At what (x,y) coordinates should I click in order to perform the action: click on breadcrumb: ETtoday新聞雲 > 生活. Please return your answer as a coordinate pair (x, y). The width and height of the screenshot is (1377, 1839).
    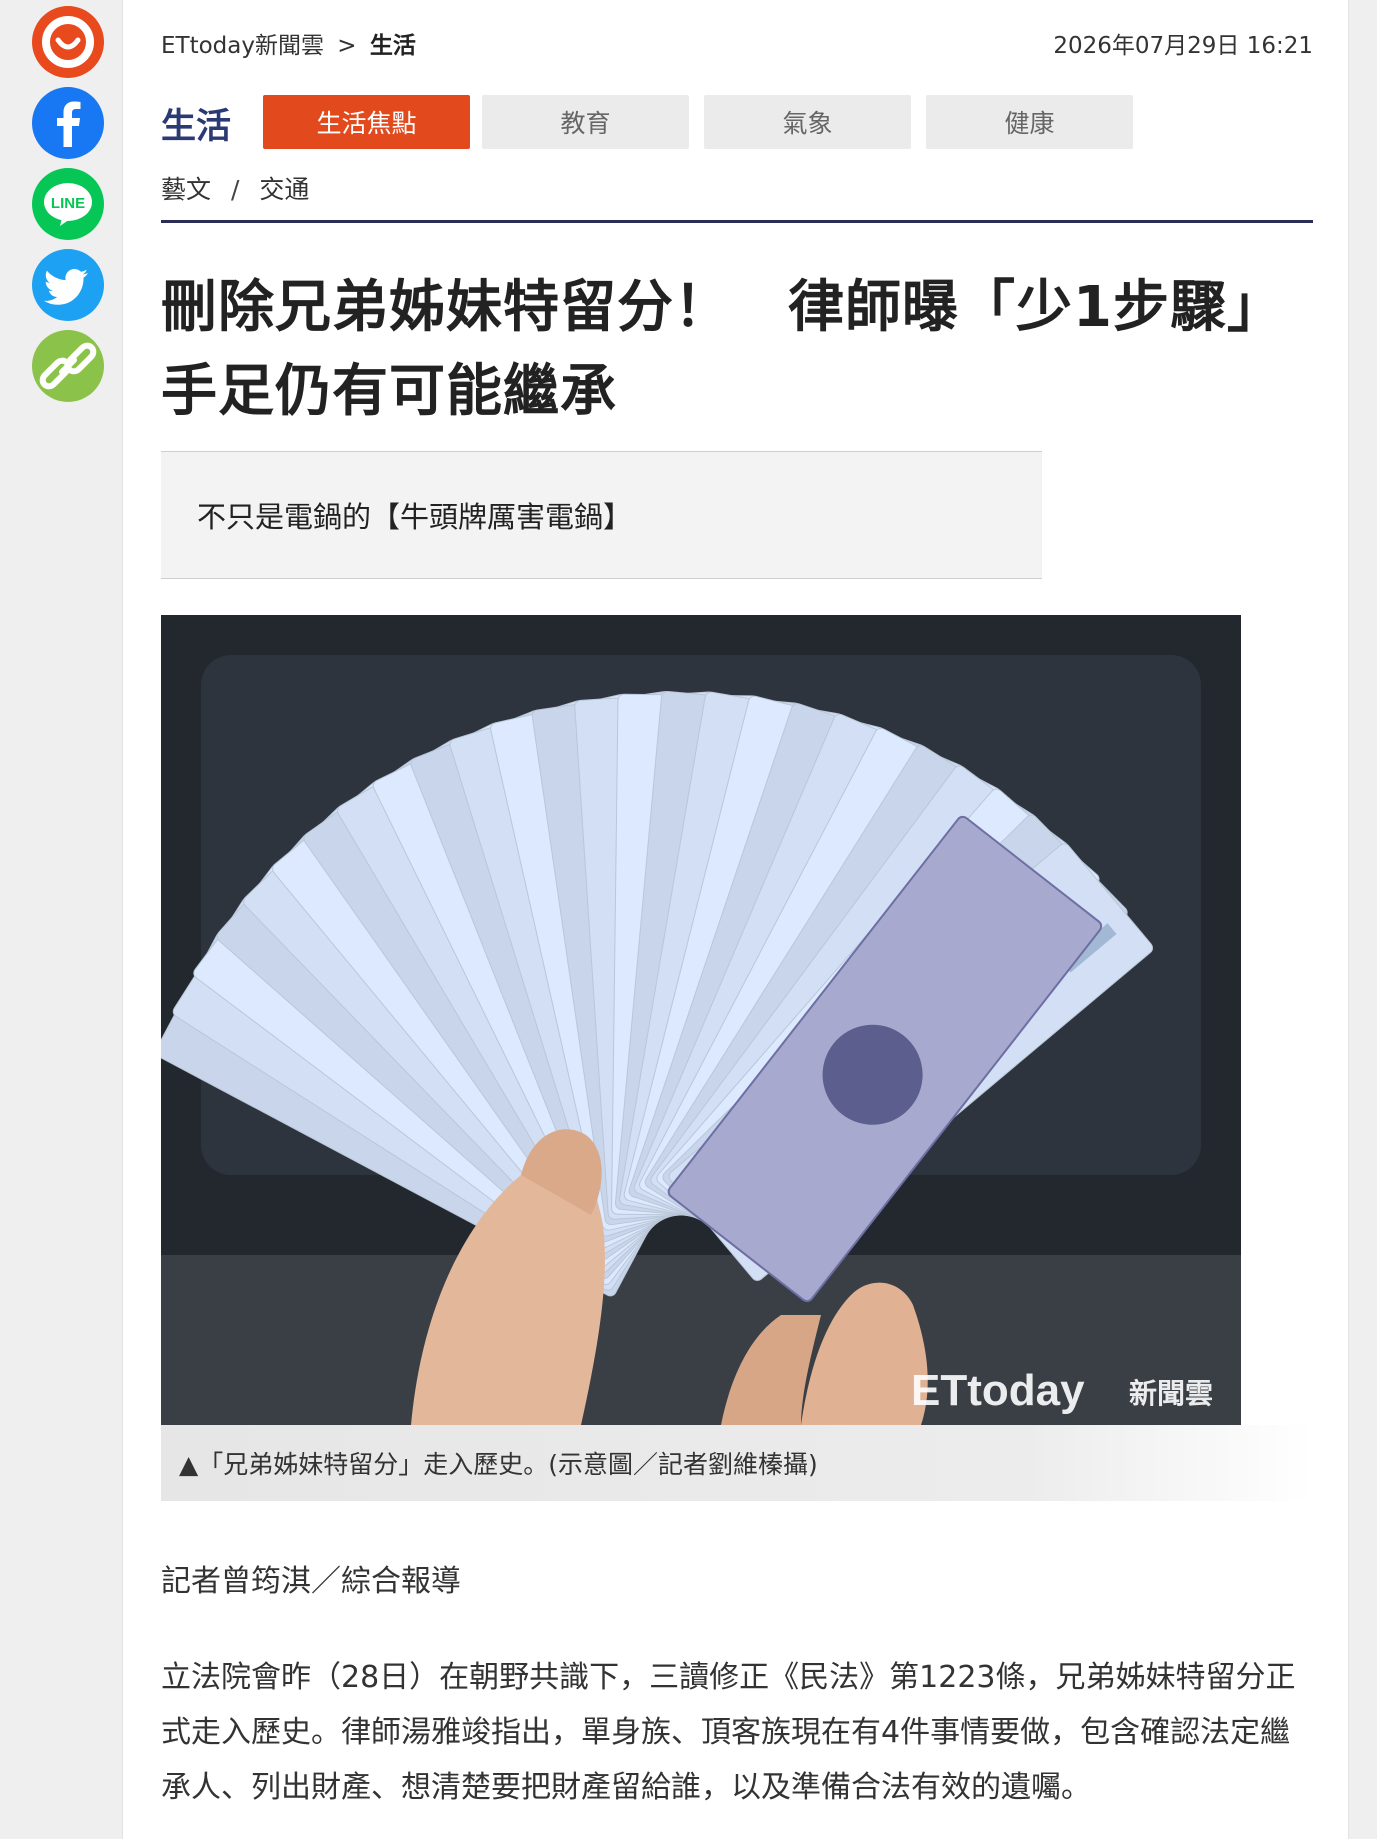
    Looking at the image, I should click on (288, 46).